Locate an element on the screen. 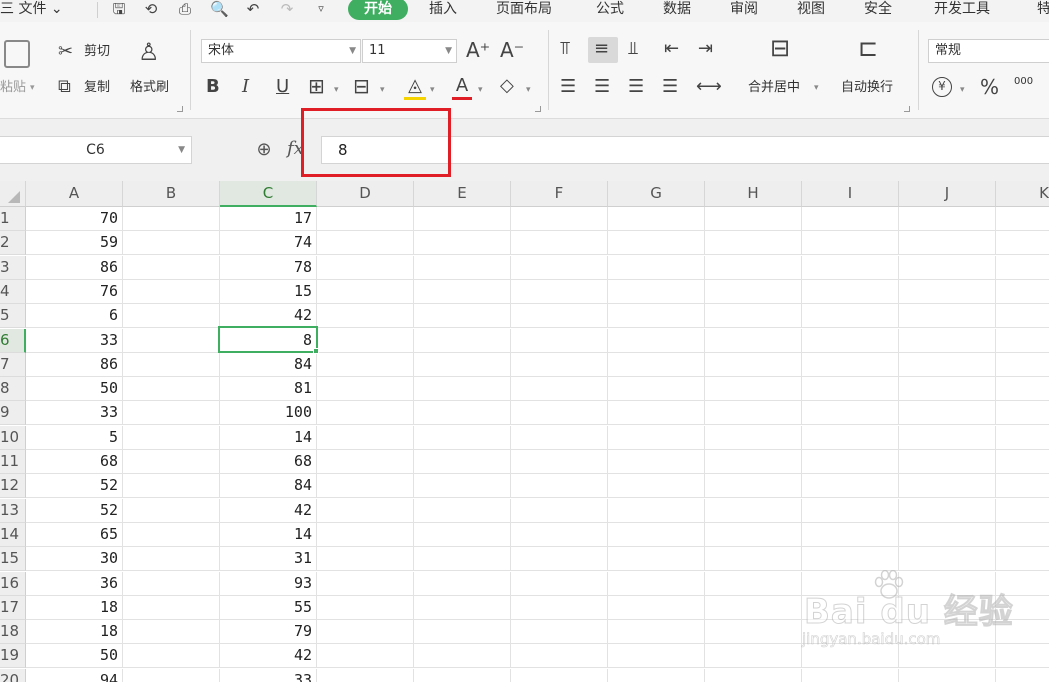 The image size is (1049, 682). tab-page-layout: 页面布局 is located at coordinates (524, 9).